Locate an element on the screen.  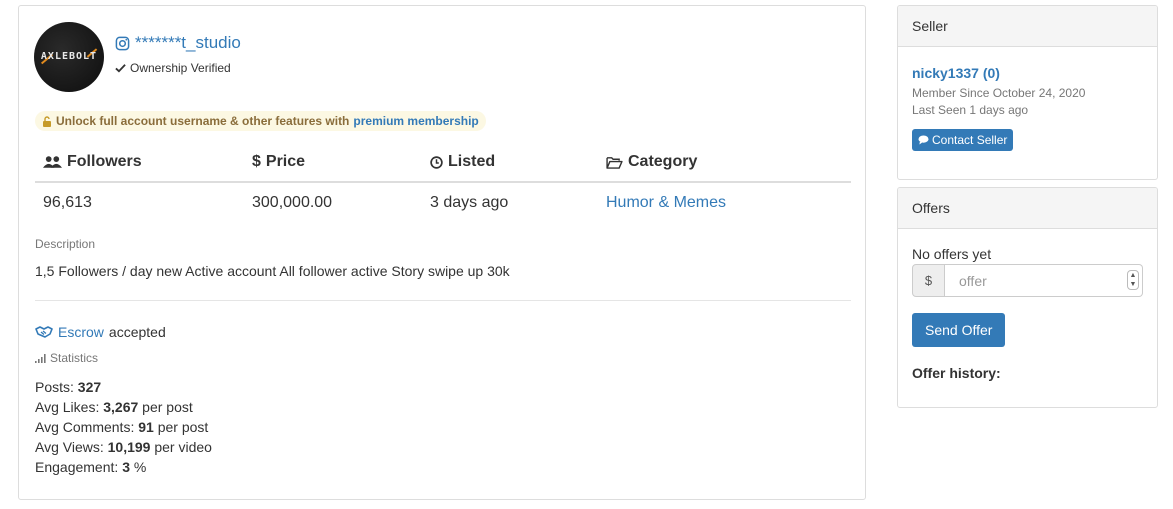
users-icon is located at coordinates (52, 162).